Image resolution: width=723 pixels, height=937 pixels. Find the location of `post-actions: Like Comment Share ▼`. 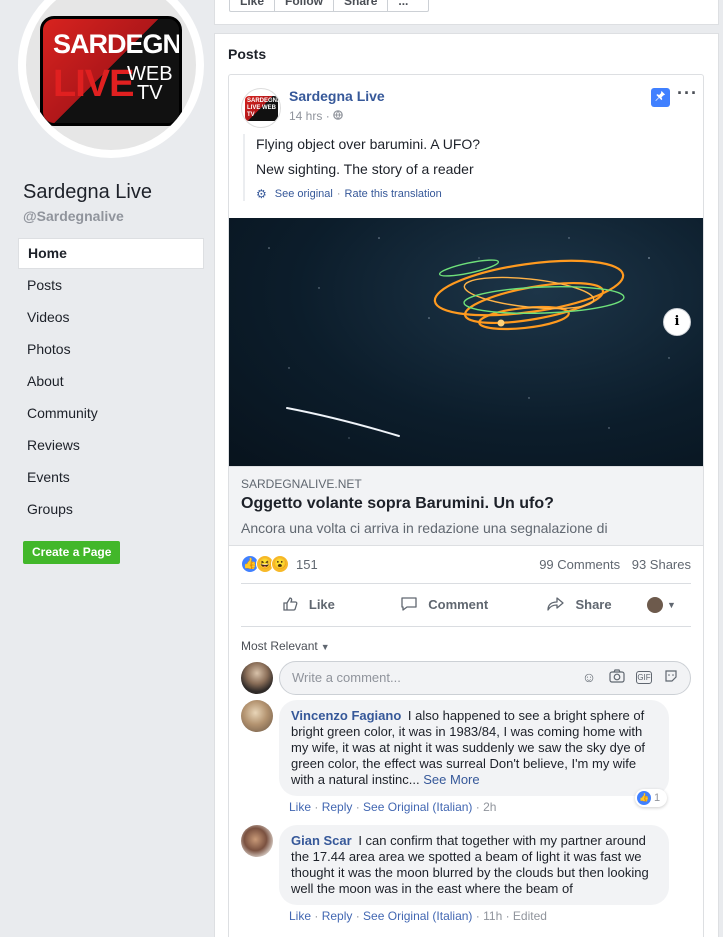

post-actions: Like Comment Share ▼ is located at coordinates (466, 605).